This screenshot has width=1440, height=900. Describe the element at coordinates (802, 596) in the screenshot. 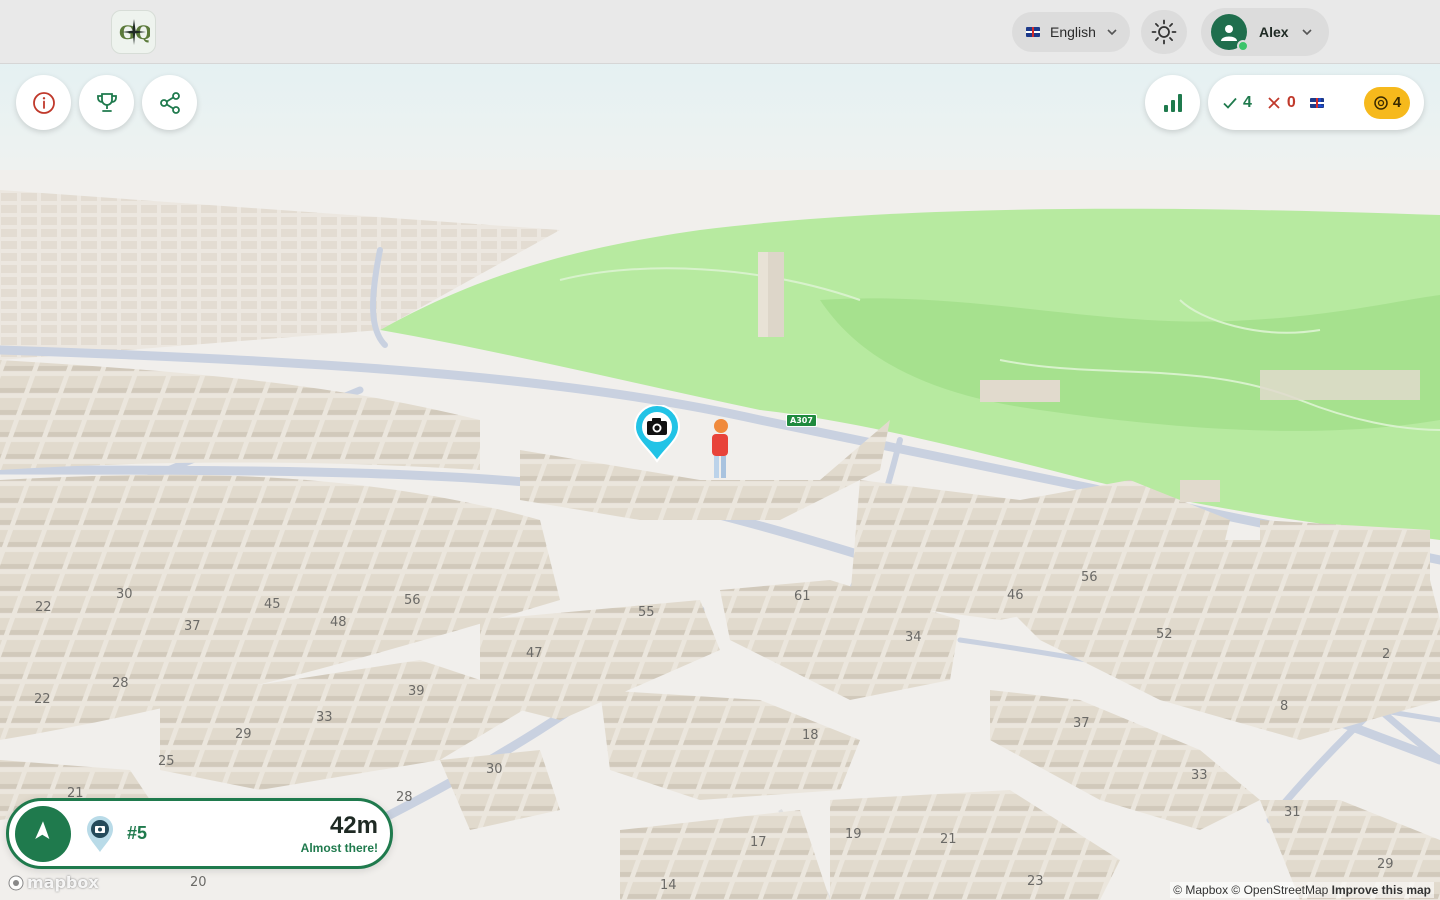

I see `house-number-label: 61` at that location.